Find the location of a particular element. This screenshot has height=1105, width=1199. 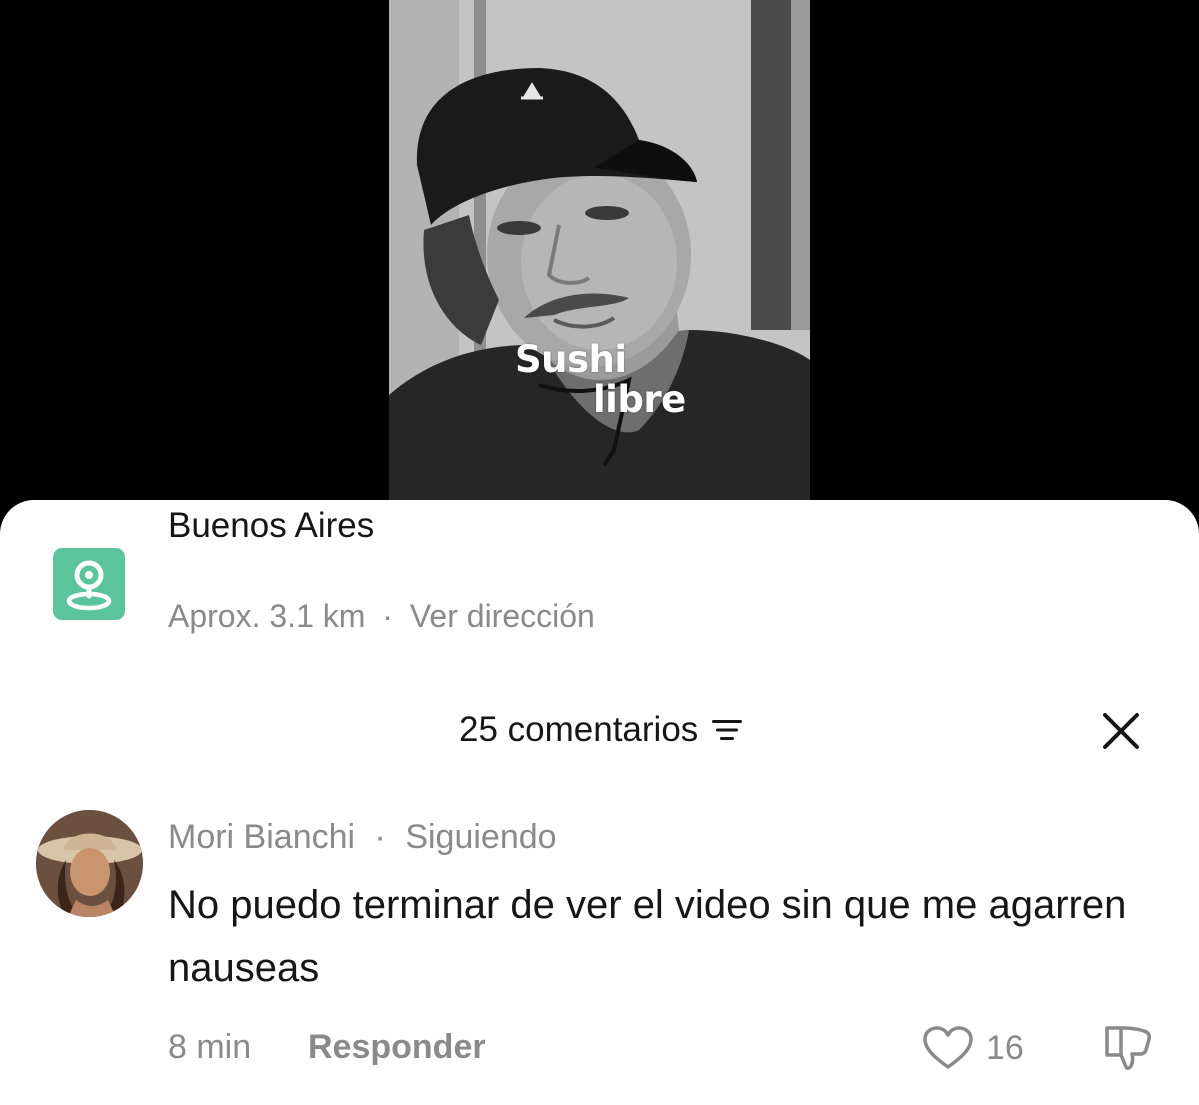

like-button: 16 is located at coordinates (973, 1048).